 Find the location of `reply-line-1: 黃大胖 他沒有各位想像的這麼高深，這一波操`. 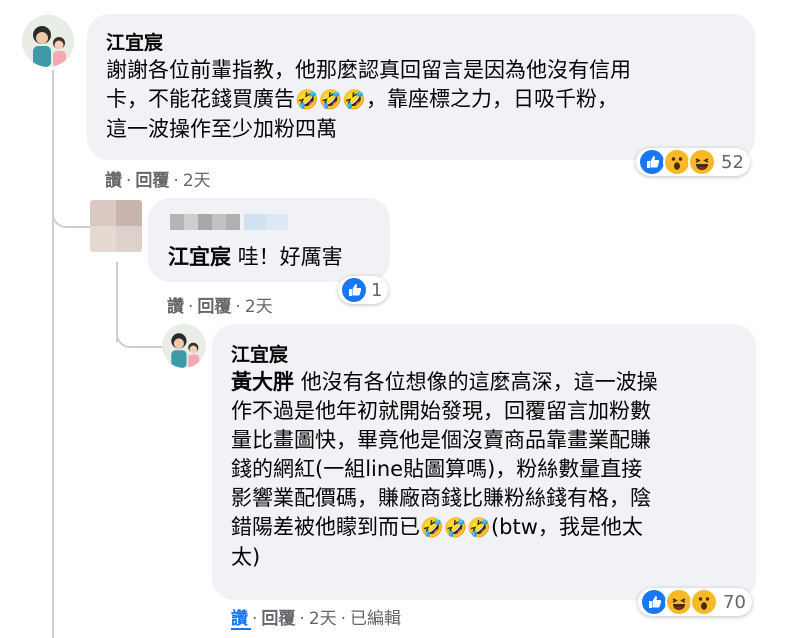

reply-line-1: 黃大胖 他沒有各位想像的這麼高深，這一波操 is located at coordinates (491, 382).